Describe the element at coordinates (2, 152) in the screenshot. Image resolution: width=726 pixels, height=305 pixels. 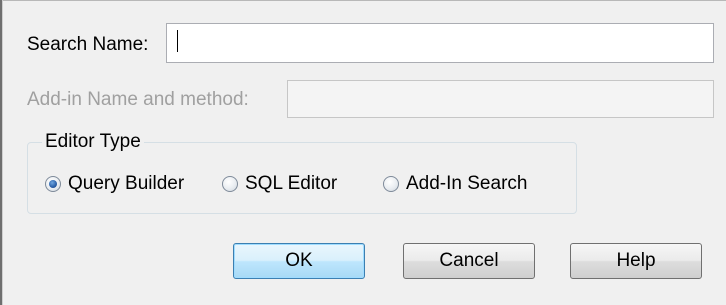
I see `dialog-left-border-highlight` at that location.